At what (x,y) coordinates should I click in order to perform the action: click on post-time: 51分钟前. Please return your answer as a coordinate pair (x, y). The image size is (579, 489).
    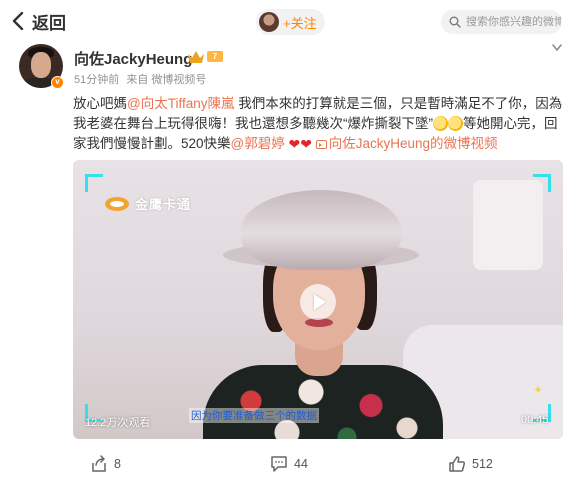
    Looking at the image, I should click on (97, 80).